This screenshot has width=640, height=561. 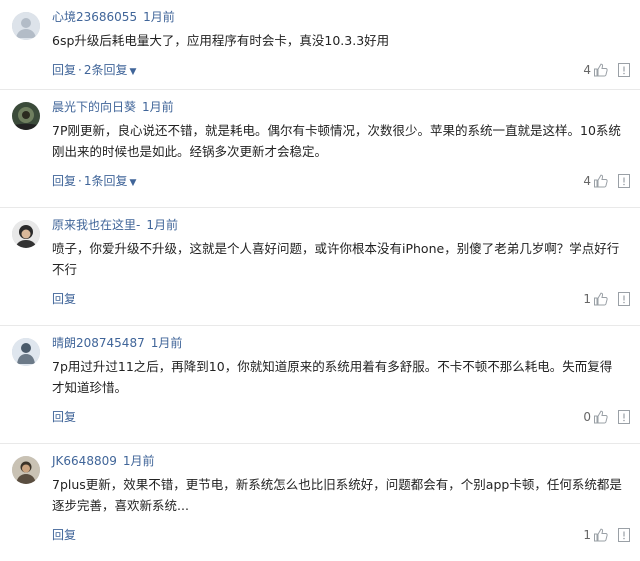 I want to click on view-replies-button: 1条回复, so click(x=106, y=181).